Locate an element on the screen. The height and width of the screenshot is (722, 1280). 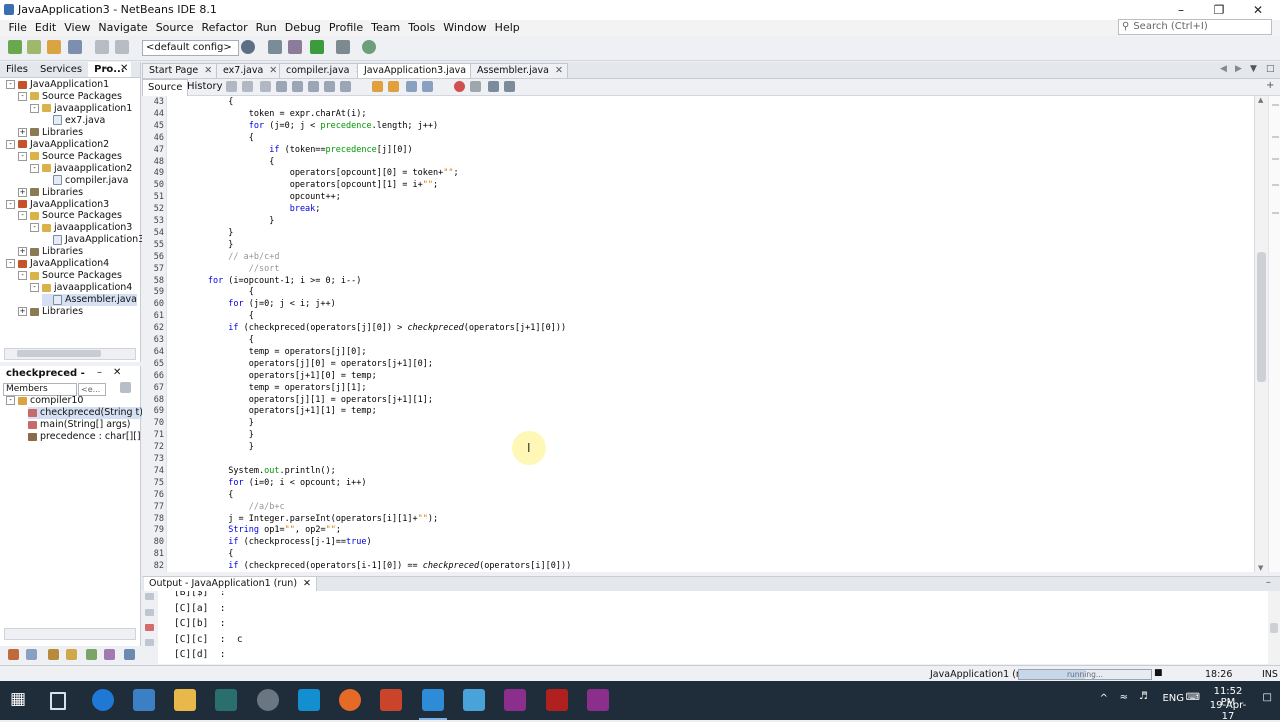
code-line: // a+b/c+d is located at coordinates (225, 257).